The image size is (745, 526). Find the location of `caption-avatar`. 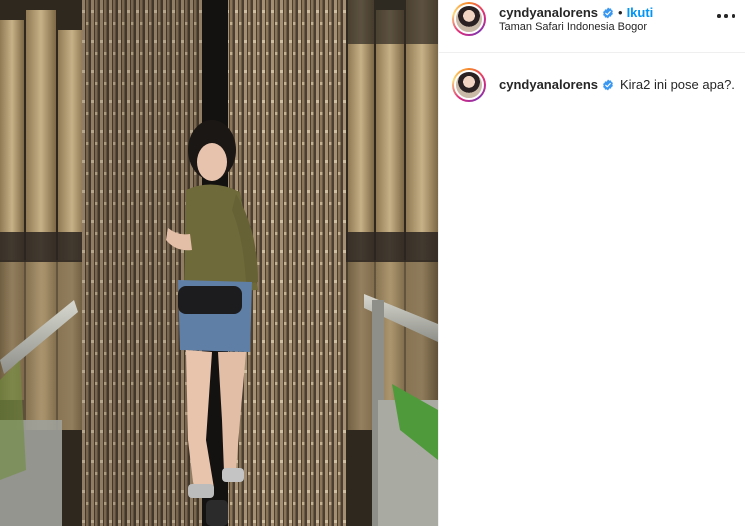

caption-avatar is located at coordinates (469, 85).